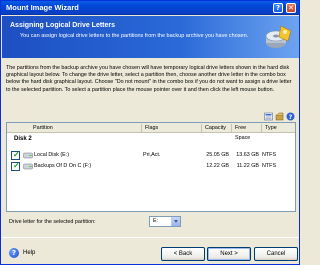 Image resolution: width=320 pixels, height=265 pixels. Describe the element at coordinates (74, 128) in the screenshot. I see `column-header-partition: Partition` at that location.